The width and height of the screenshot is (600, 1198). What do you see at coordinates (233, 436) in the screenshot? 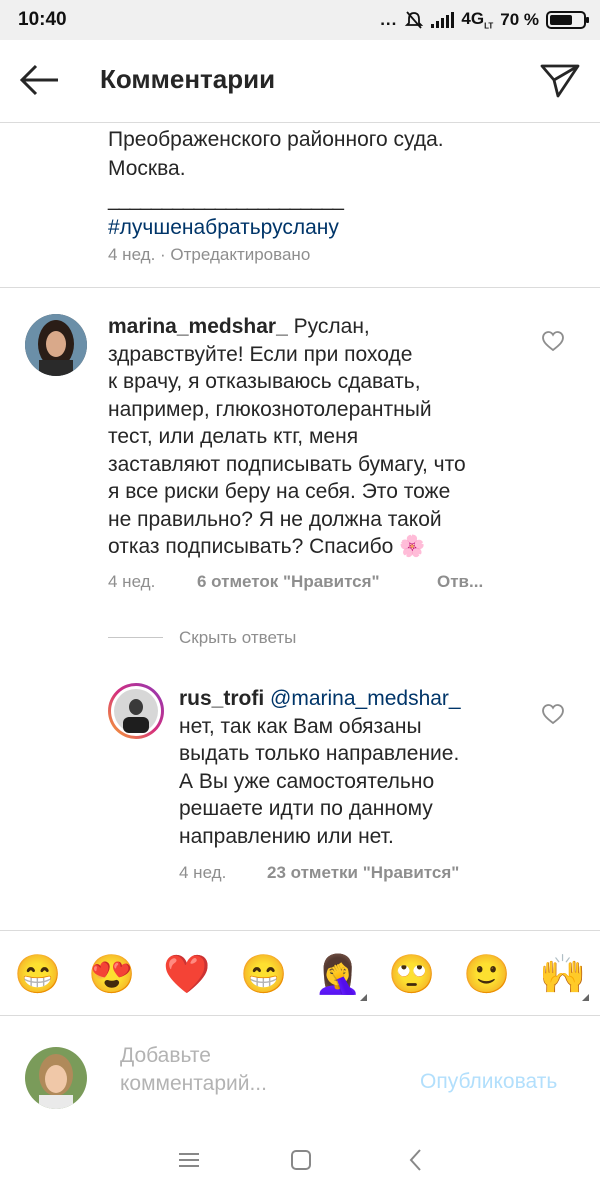
I see `comment-text: тест, или делать ктг, меня` at bounding box center [233, 436].